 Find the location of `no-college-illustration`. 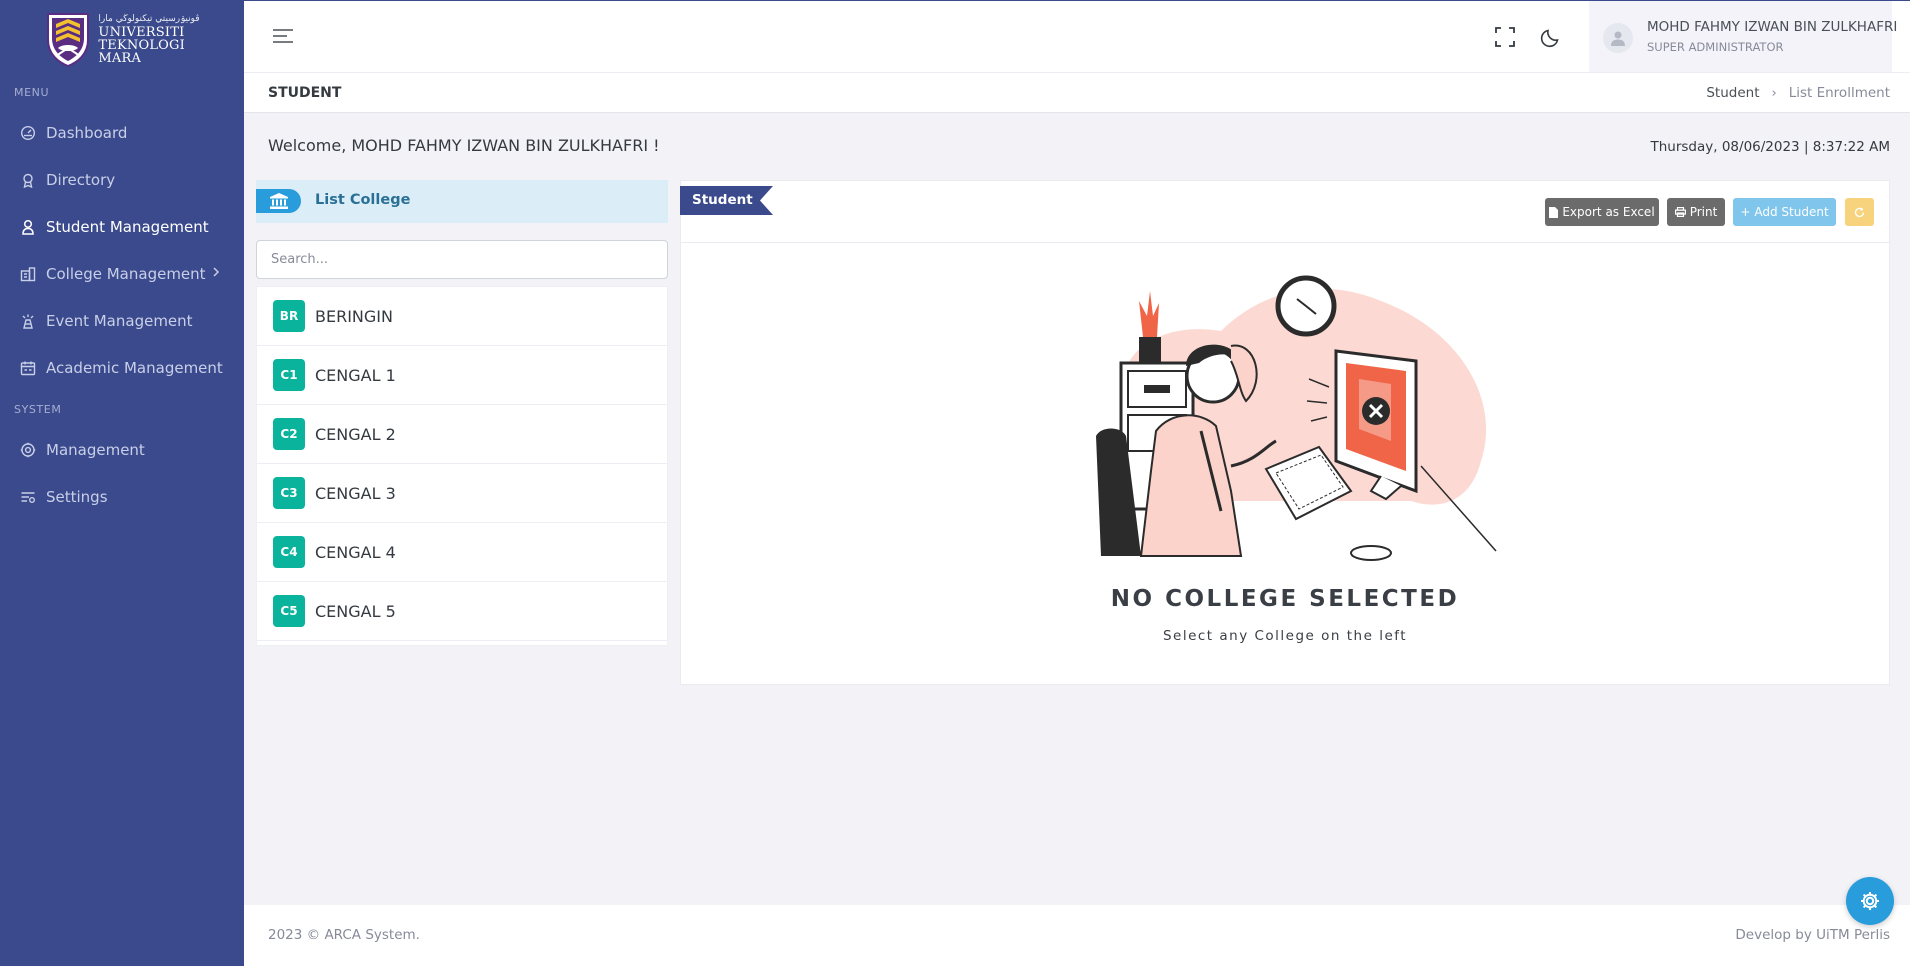

no-college-illustration is located at coordinates (1296, 418).